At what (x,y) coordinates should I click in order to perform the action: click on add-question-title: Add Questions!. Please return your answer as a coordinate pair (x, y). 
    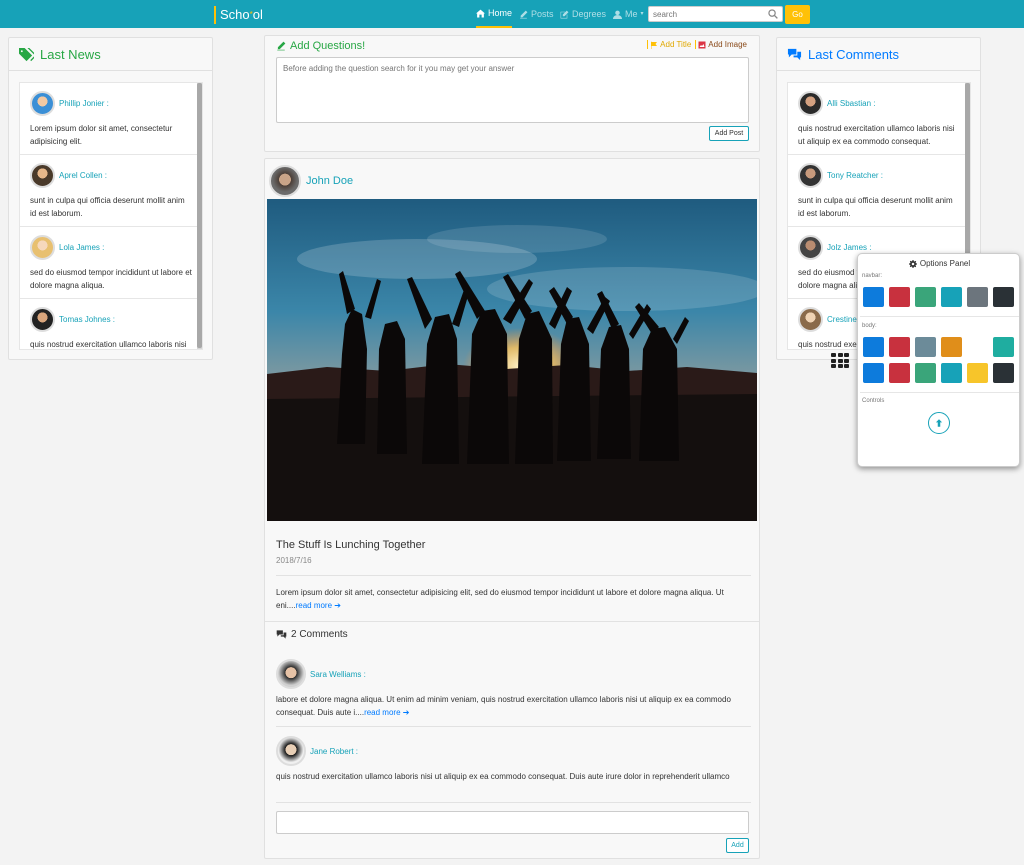
    Looking at the image, I should click on (320, 46).